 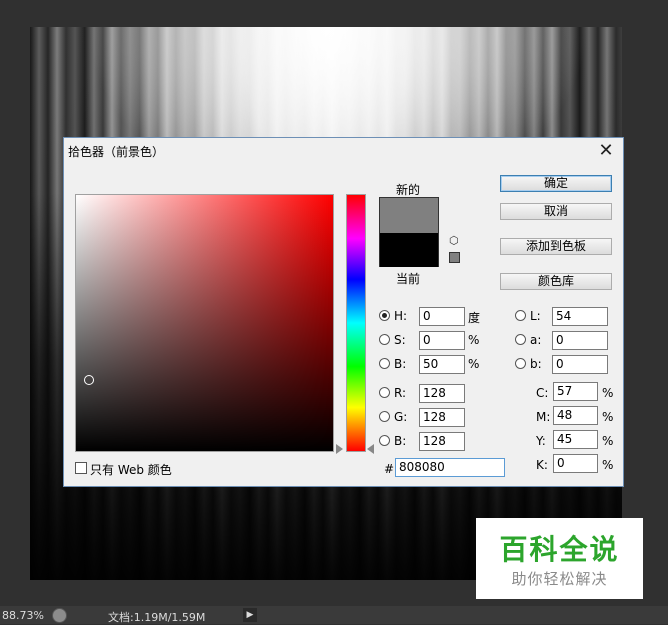 I want to click on radio-blue, so click(x=384, y=440).